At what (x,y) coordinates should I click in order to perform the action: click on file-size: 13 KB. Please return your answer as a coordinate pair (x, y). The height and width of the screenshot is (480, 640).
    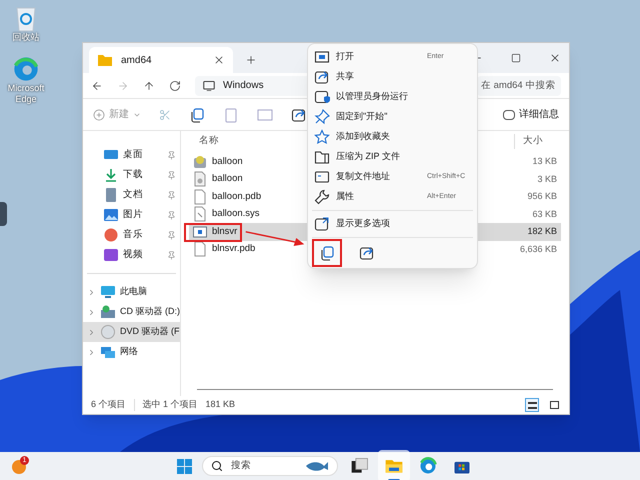
    Looking at the image, I should click on (545, 161).